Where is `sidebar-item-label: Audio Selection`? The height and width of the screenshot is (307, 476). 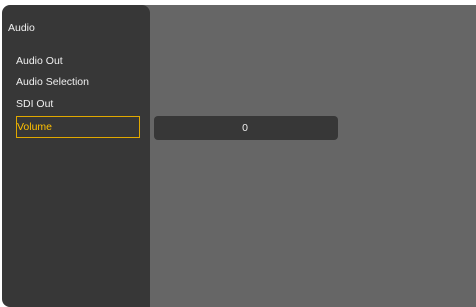
sidebar-item-label: Audio Selection is located at coordinates (52, 82).